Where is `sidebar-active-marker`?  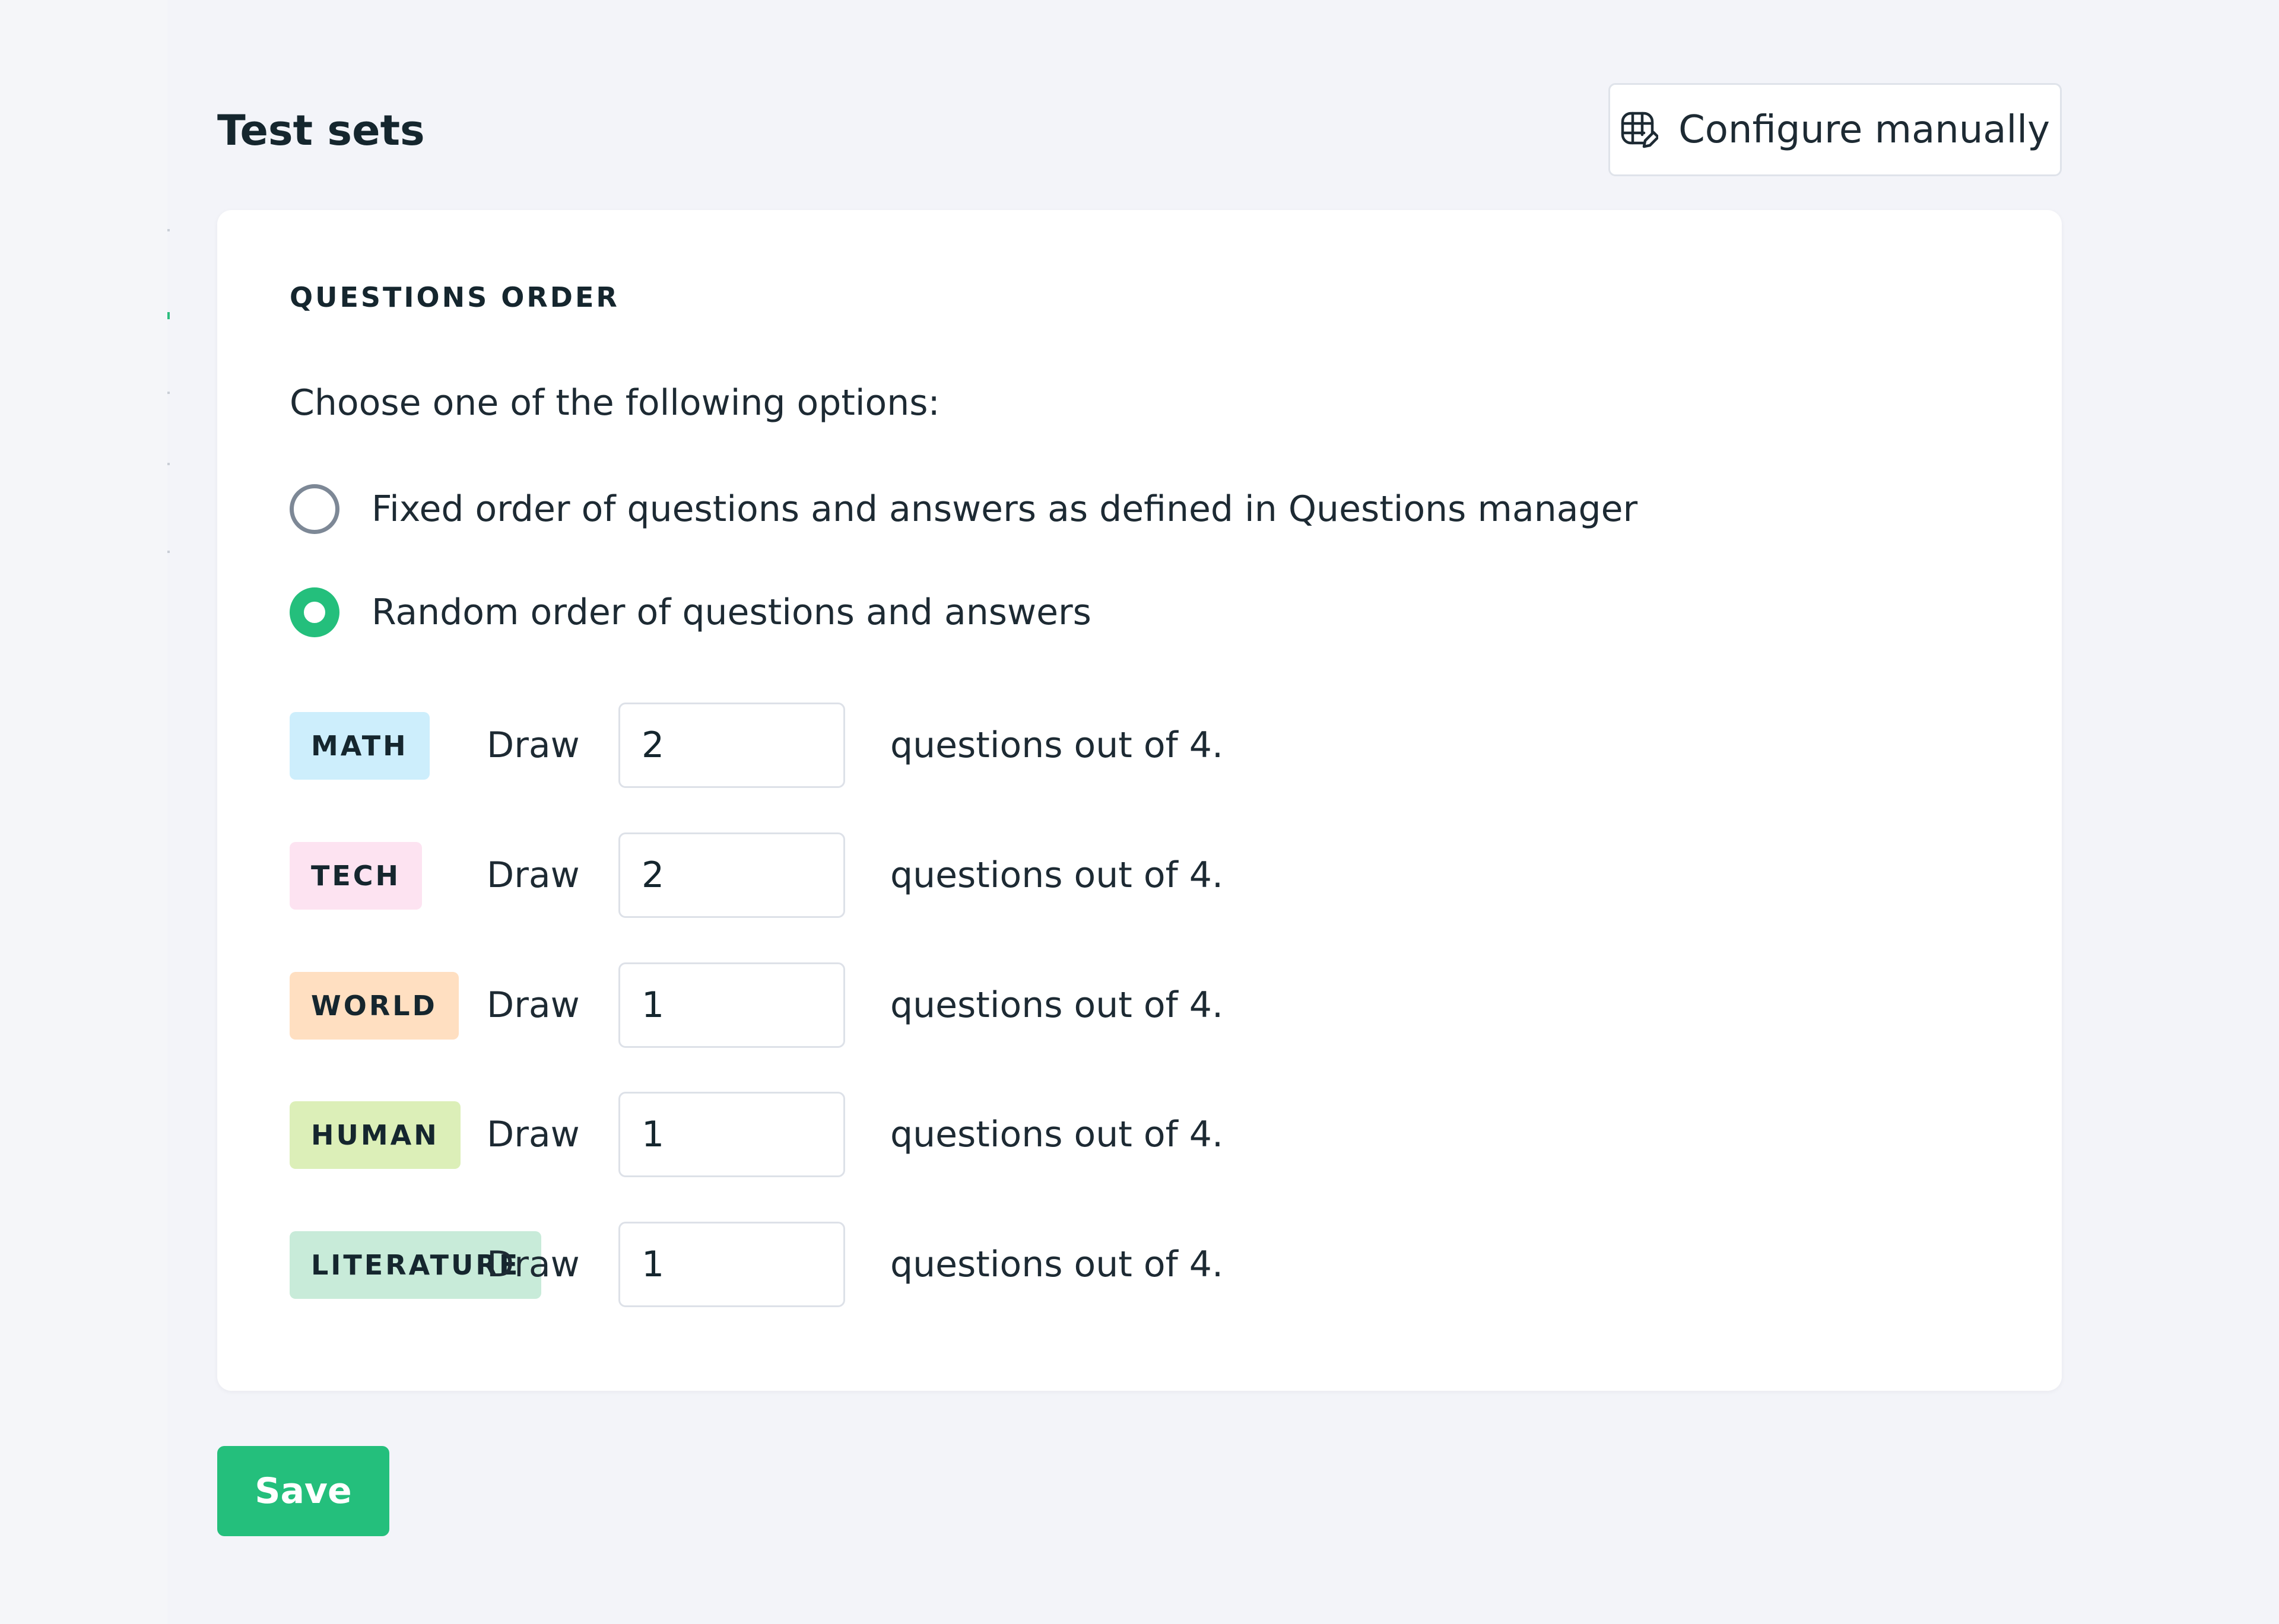
sidebar-active-marker is located at coordinates (168, 315).